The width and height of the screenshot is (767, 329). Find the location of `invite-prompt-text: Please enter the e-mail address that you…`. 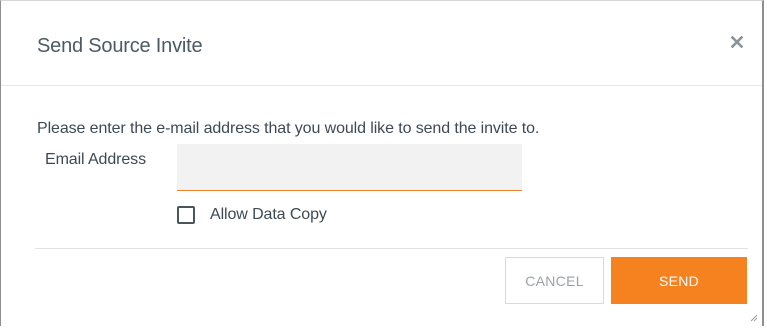

invite-prompt-text: Please enter the e-mail address that you… is located at coordinates (288, 128).